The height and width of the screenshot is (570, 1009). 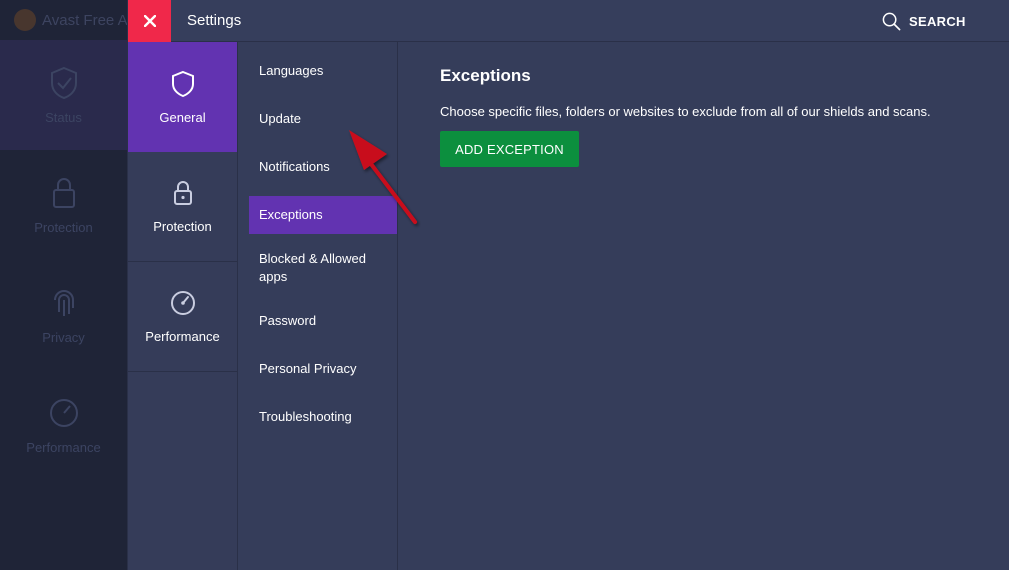 I want to click on settings-categories: General Protection Performance, so click(x=183, y=306).